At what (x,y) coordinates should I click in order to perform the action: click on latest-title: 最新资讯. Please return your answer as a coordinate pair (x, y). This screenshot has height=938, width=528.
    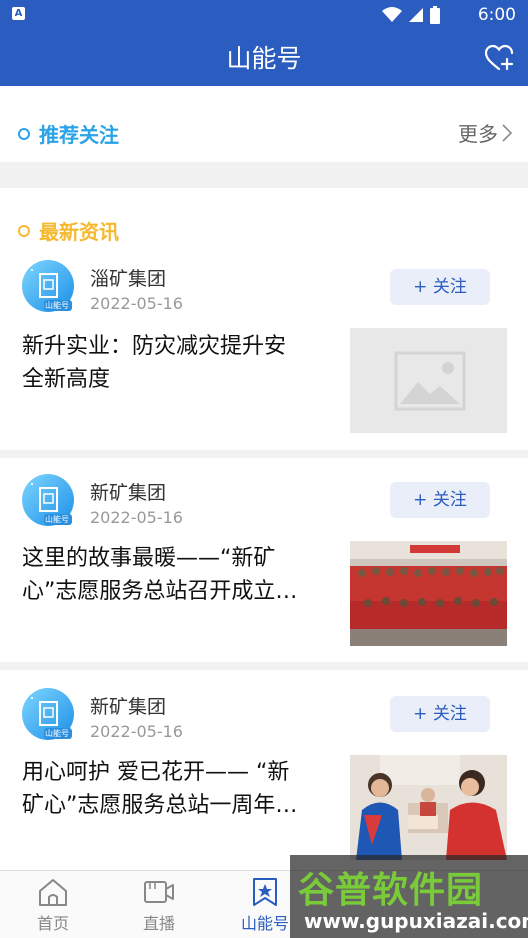
    Looking at the image, I should click on (79, 232).